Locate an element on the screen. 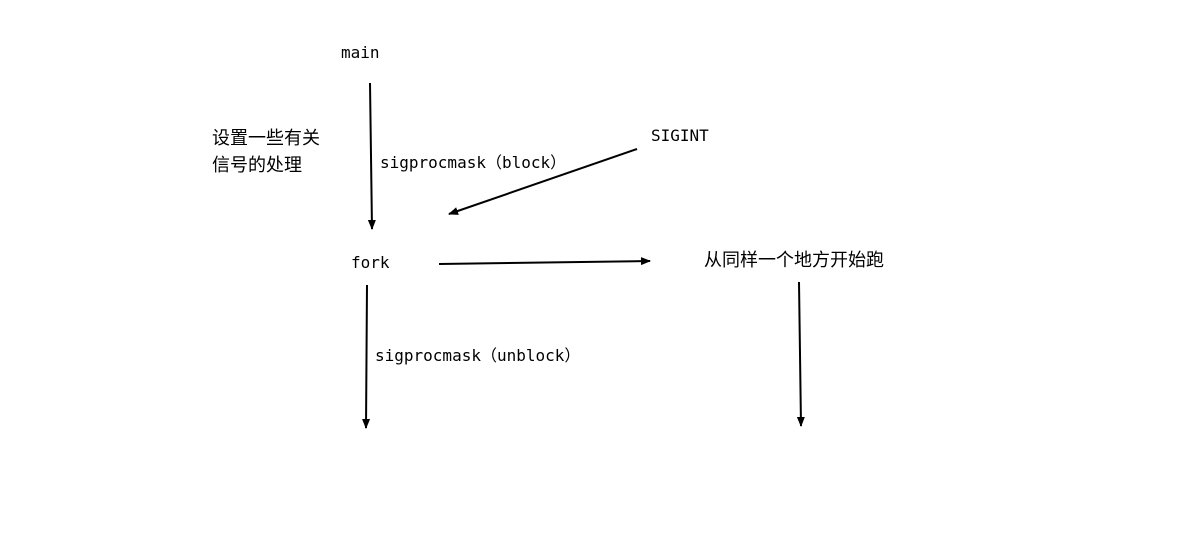  signal-setup-note: 设置一些有关 信号的处理 is located at coordinates (266, 152).